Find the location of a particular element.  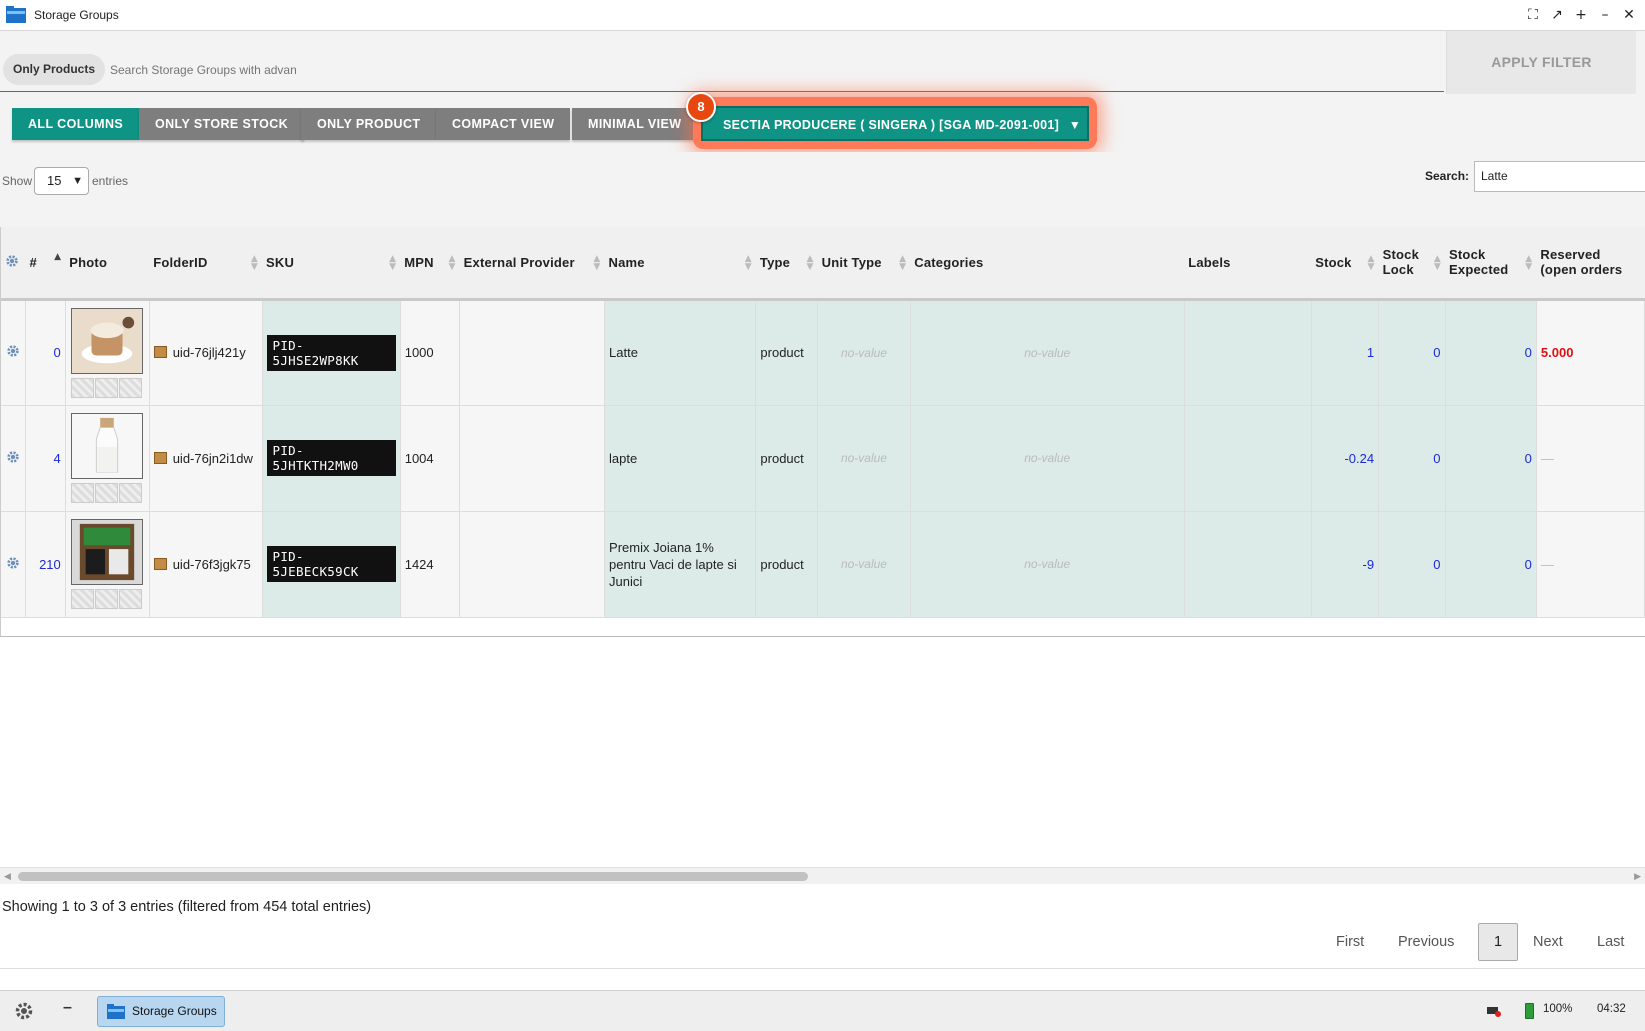

pagination-previous: Previous is located at coordinates (1426, 942).